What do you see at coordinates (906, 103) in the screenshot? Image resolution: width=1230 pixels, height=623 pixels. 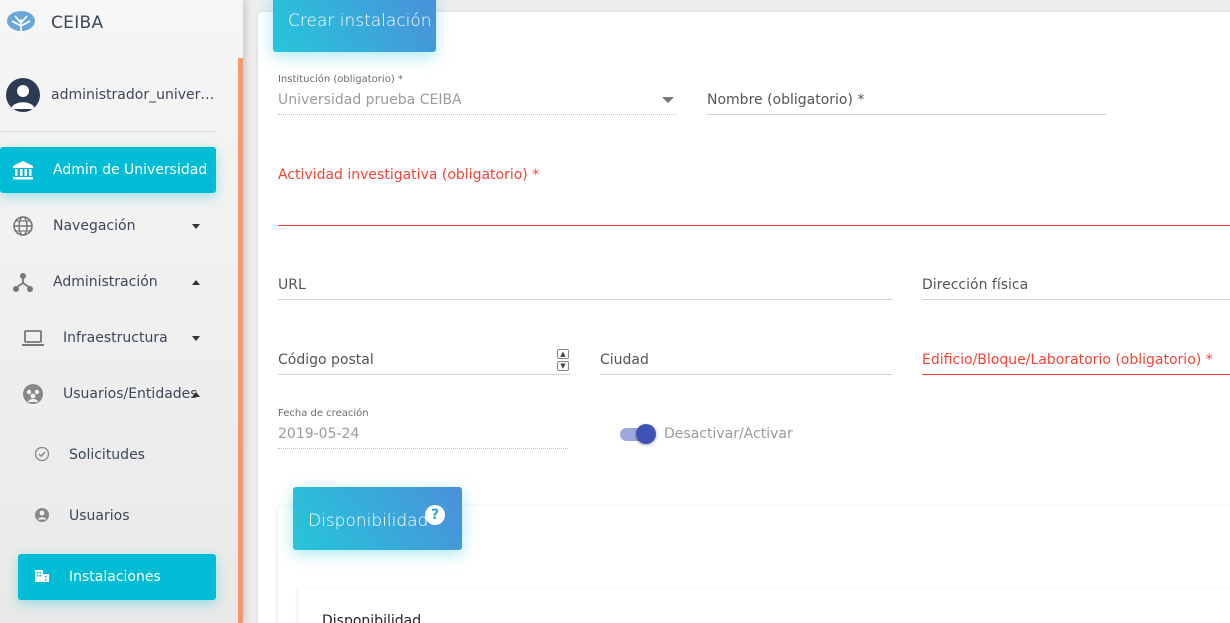 I see `nombre-field: Nombre (obligatorio) *` at bounding box center [906, 103].